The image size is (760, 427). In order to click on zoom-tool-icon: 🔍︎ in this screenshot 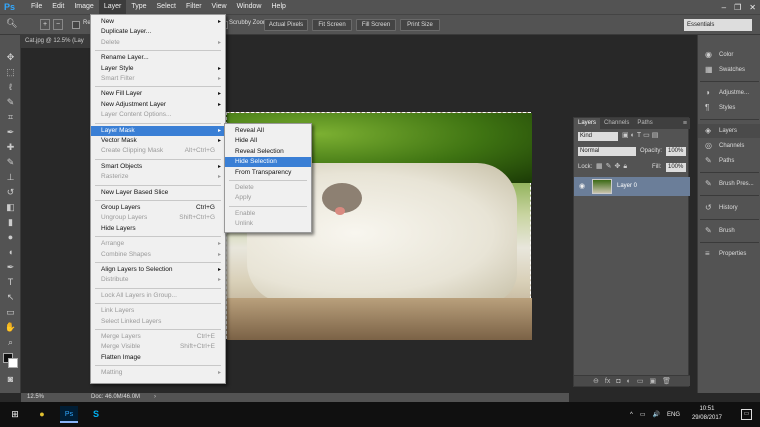, I will do `click(11, 23)`.